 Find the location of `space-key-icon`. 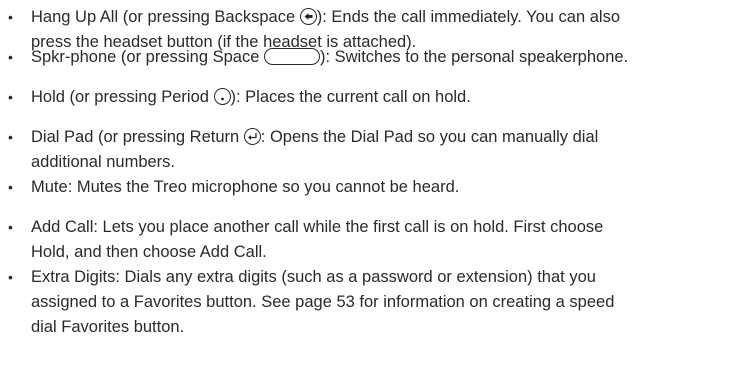

space-key-icon is located at coordinates (291, 56).